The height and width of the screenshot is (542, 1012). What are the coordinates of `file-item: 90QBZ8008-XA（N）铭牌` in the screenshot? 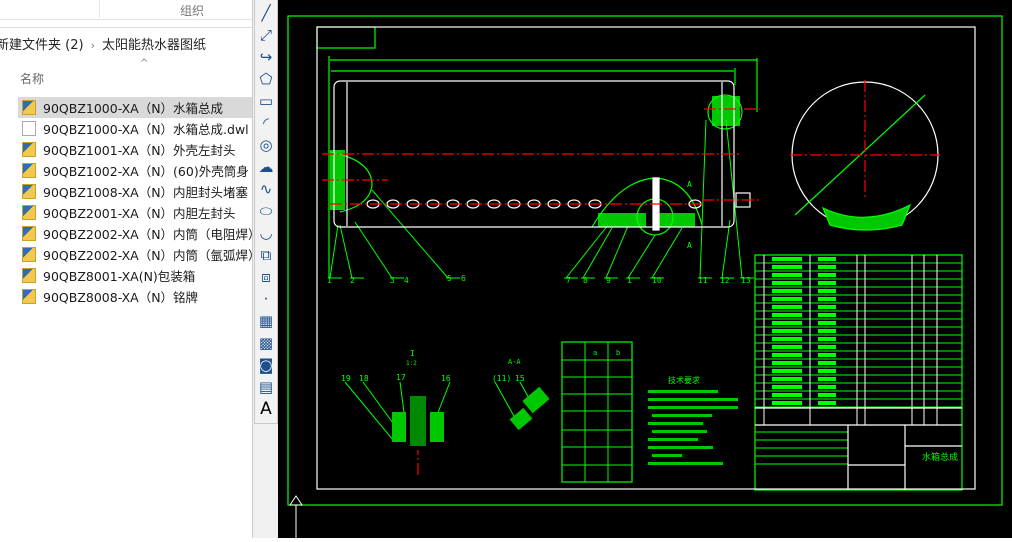 It's located at (135, 296).